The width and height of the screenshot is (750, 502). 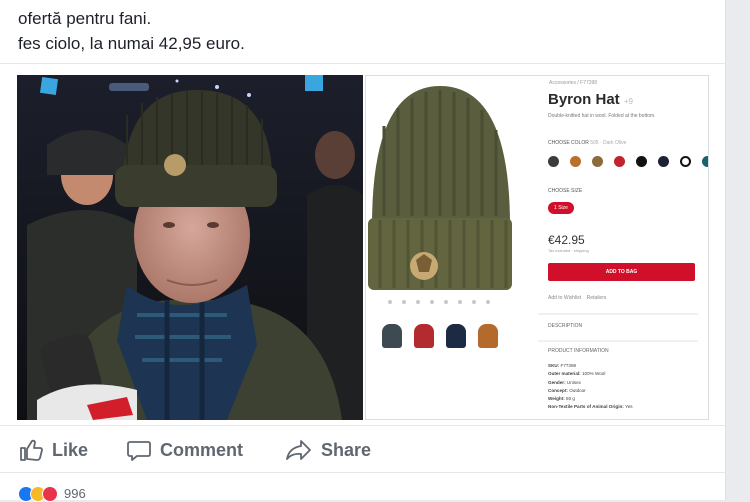 I want to click on thumbs-up-icon, so click(x=31, y=450).